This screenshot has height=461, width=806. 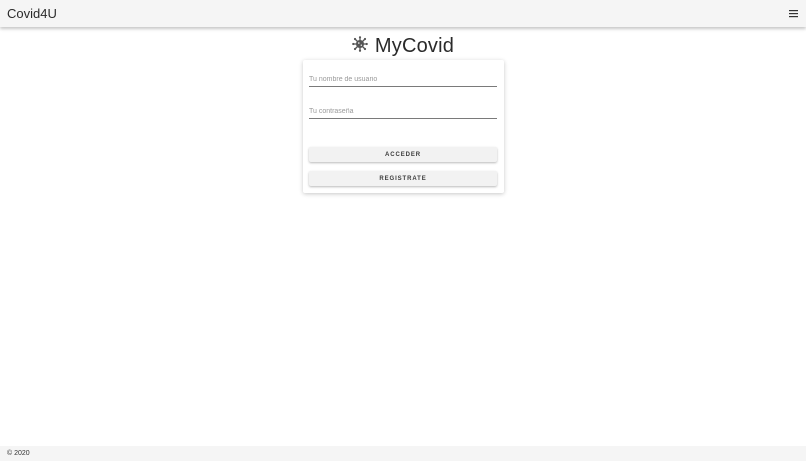 What do you see at coordinates (32, 13) in the screenshot?
I see `app-title: Covid4U` at bounding box center [32, 13].